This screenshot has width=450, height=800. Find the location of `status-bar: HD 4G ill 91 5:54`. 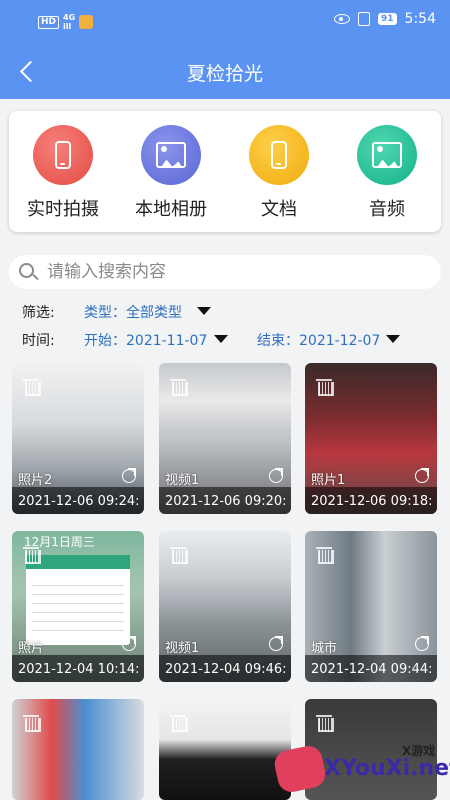

status-bar: HD 4G ill 91 5:54 is located at coordinates (225, 22).